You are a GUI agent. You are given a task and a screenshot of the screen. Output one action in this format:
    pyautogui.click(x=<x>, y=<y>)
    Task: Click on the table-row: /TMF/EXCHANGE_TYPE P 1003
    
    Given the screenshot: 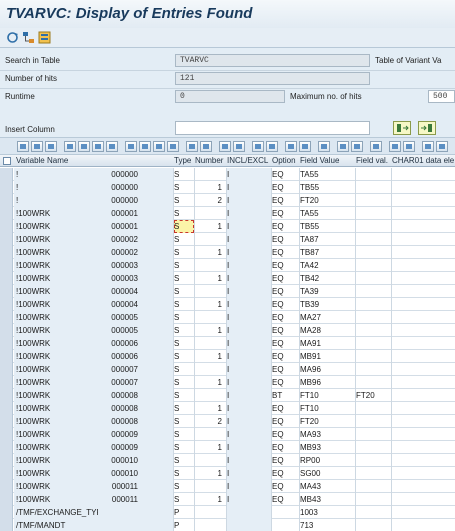 What is the action you would take?
    pyautogui.click(x=227, y=512)
    